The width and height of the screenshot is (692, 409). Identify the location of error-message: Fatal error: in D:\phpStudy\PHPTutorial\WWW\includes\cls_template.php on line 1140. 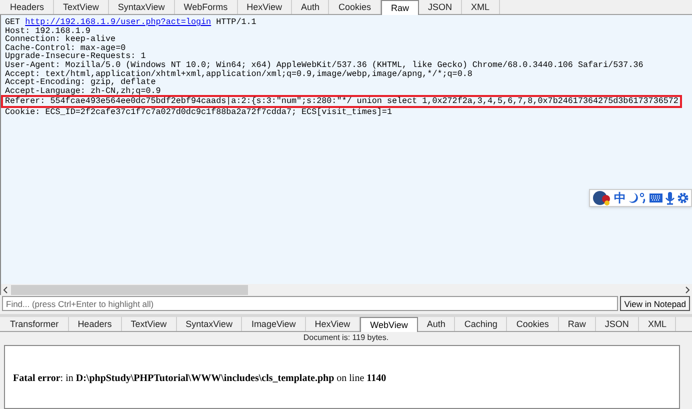
(200, 379).